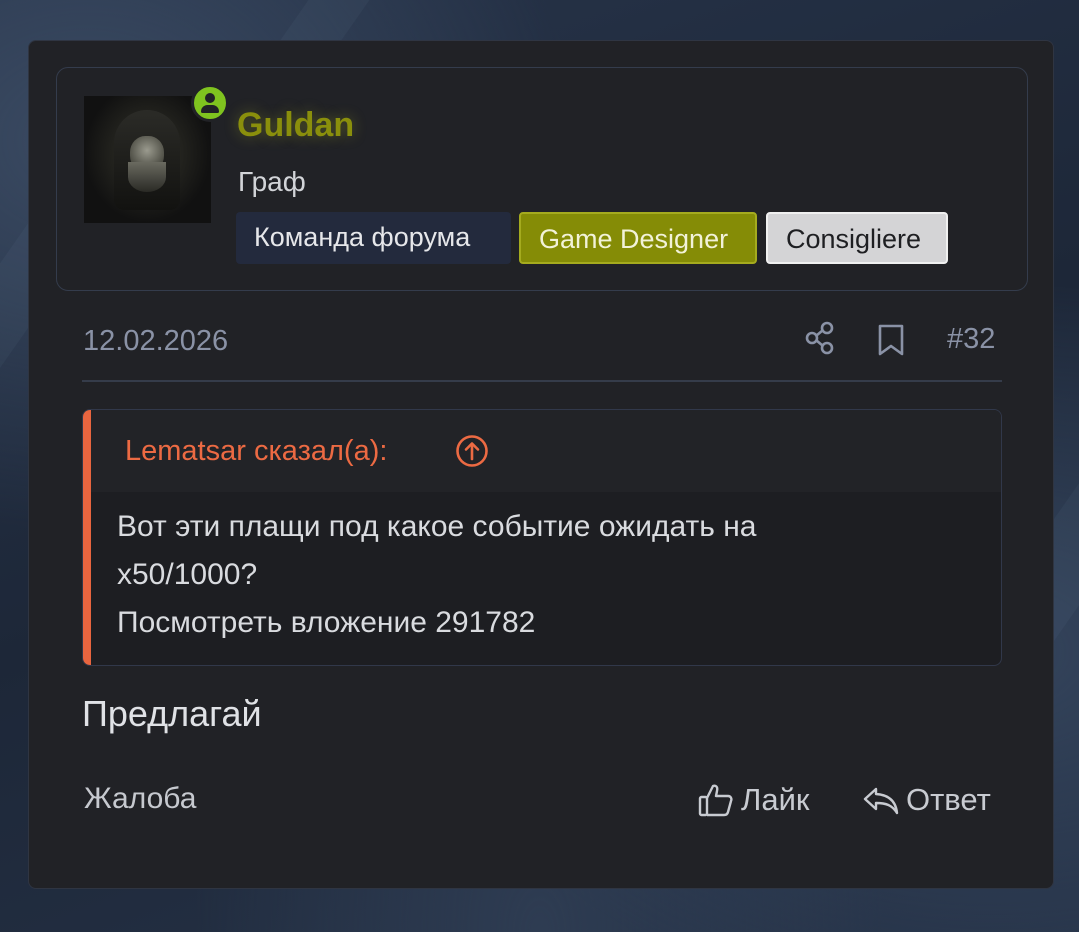 Image resolution: width=1079 pixels, height=932 pixels. Describe the element at coordinates (256, 451) in the screenshot. I see `quote-author: Lematsar сказал(а):` at that location.